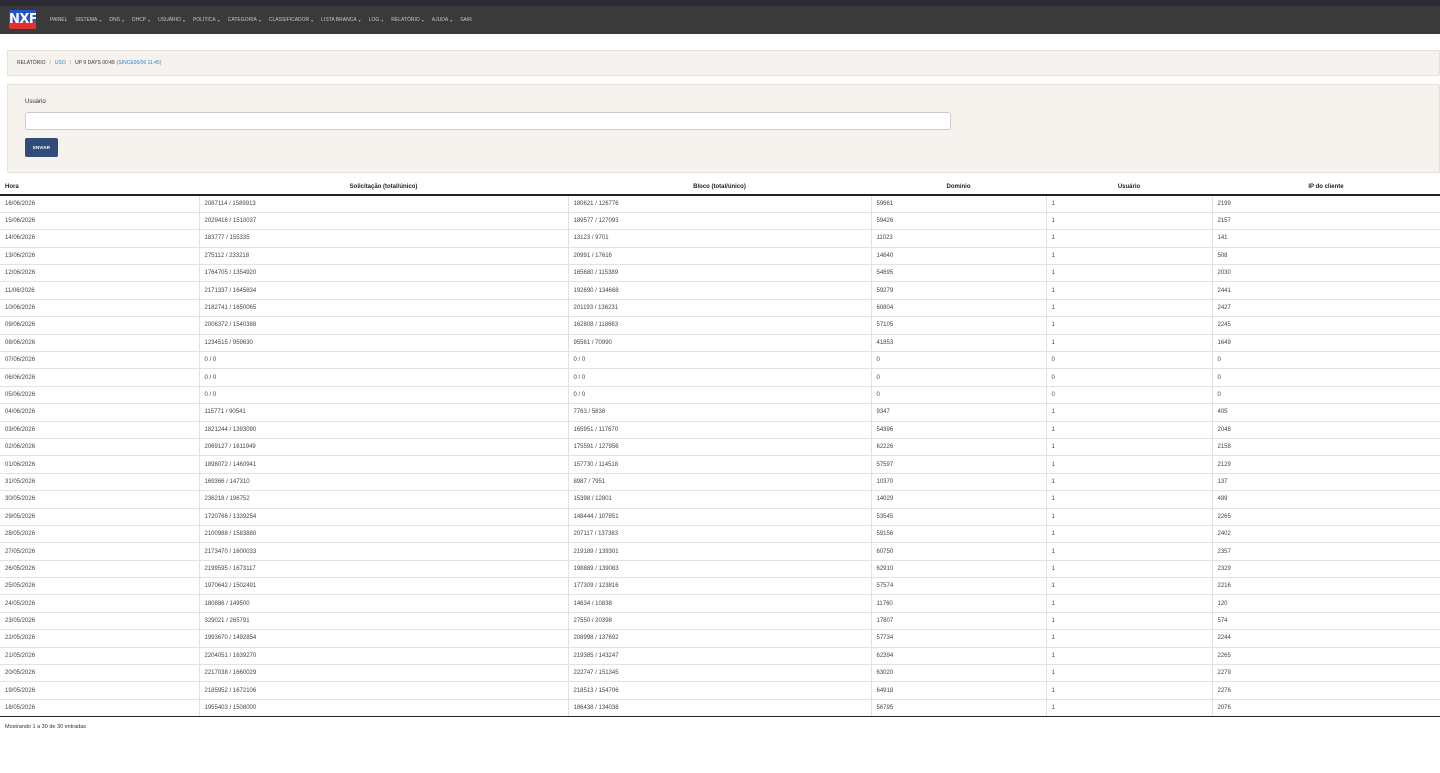 The image size is (1440, 773). I want to click on table-cell: 218513 / 154706, so click(719, 690).